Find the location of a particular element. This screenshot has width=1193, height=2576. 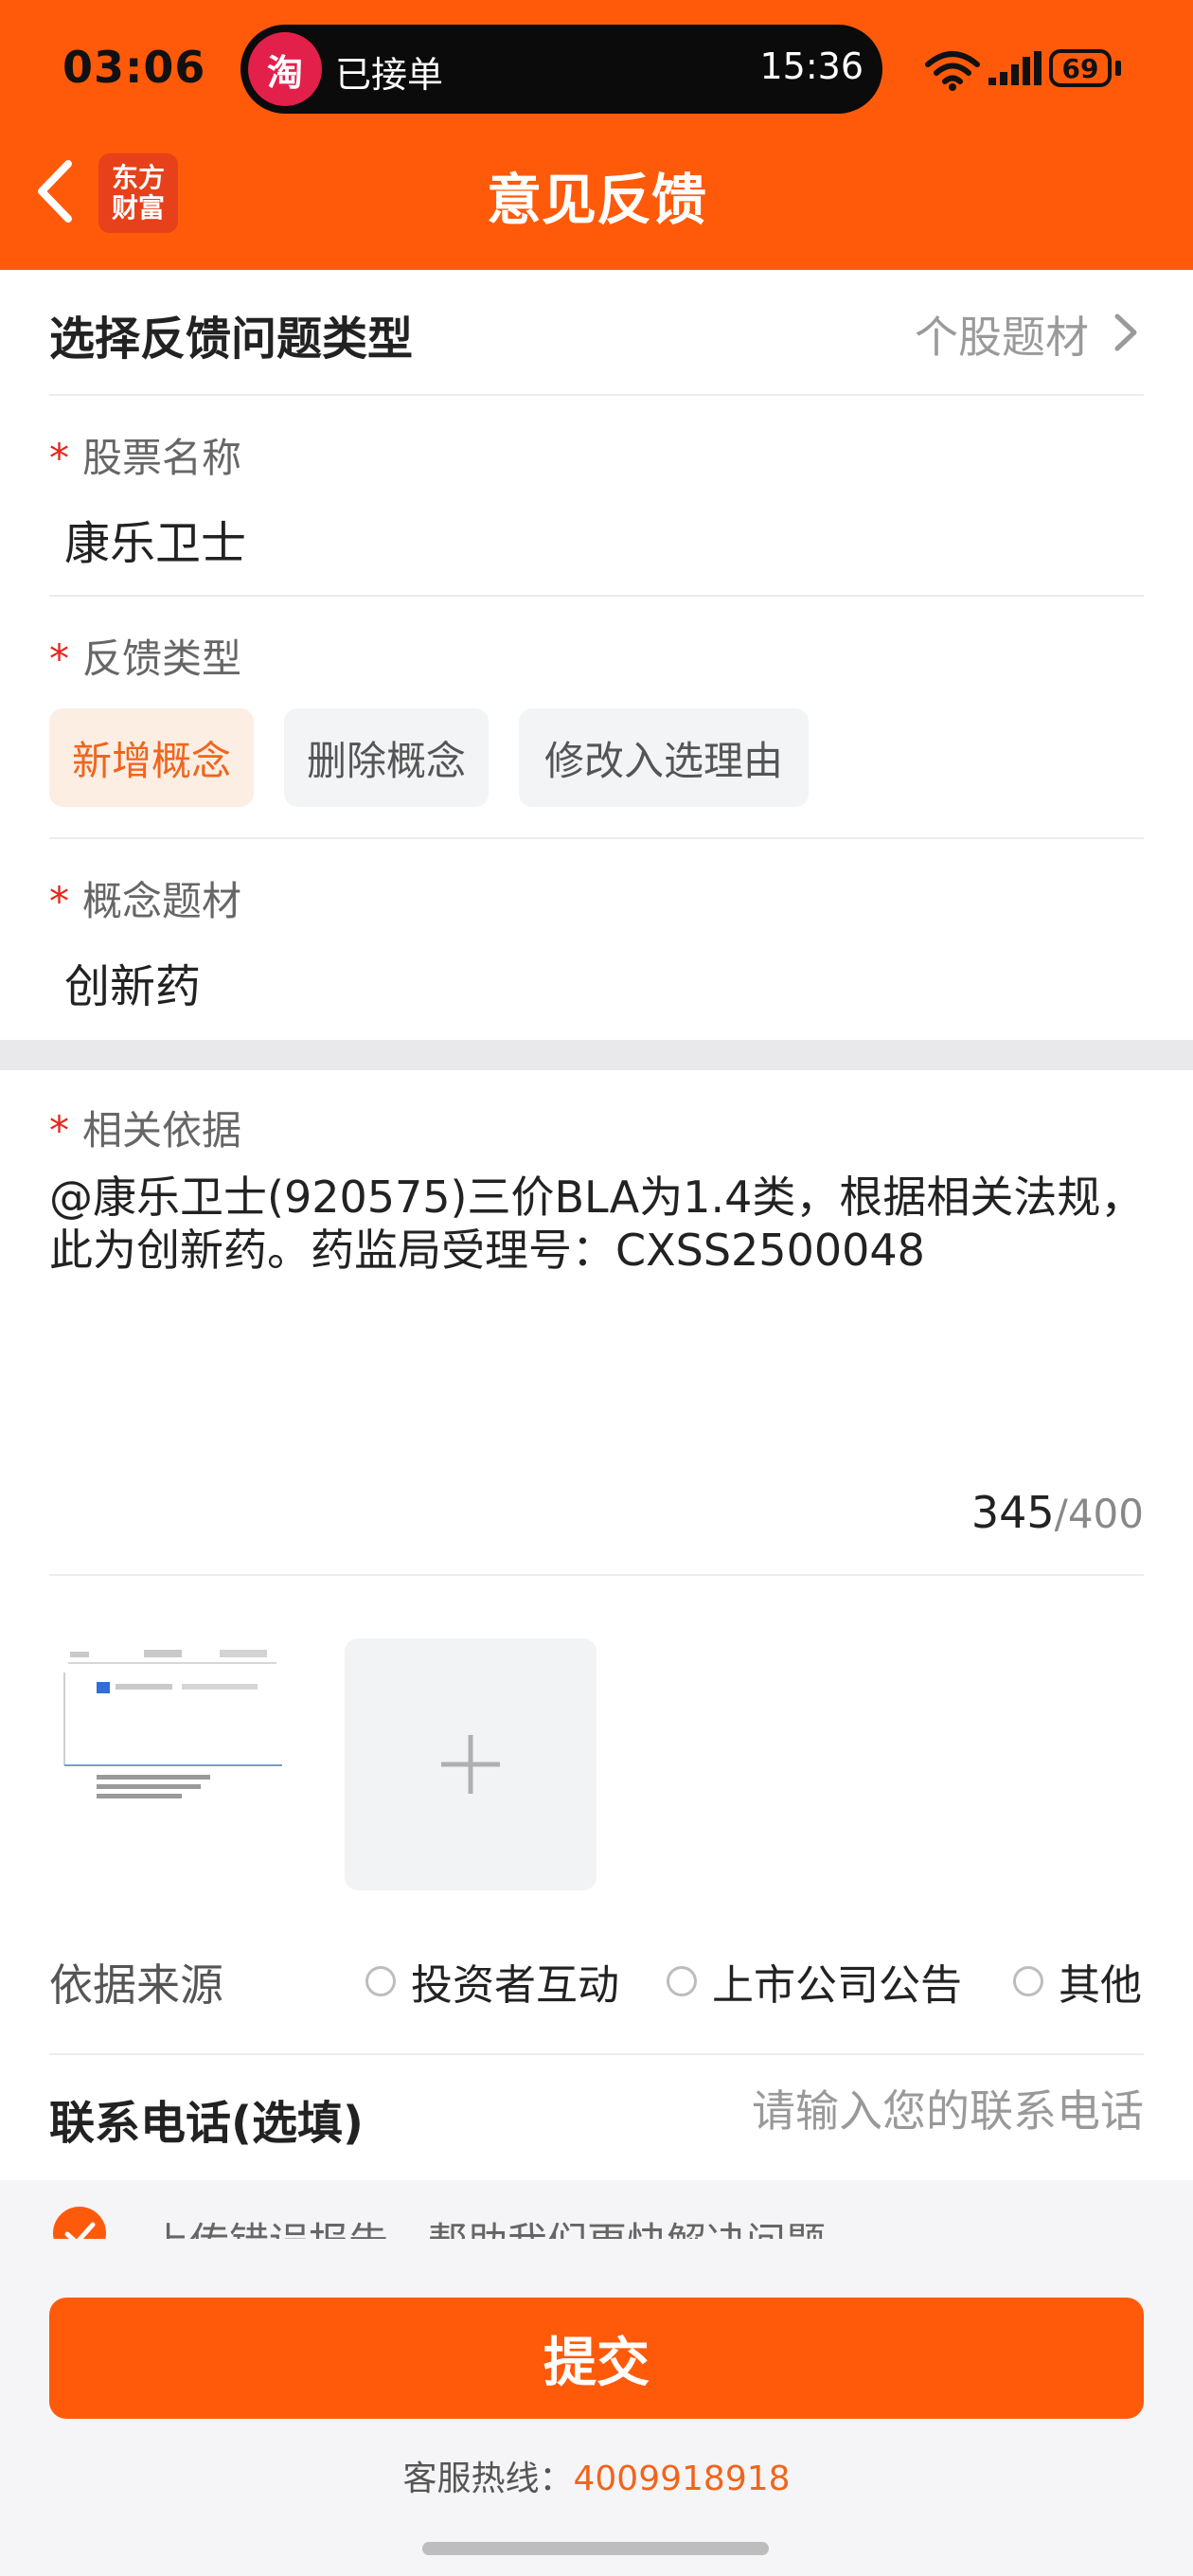

radio-company-announcement: 上市公司公告 is located at coordinates (814, 1981).